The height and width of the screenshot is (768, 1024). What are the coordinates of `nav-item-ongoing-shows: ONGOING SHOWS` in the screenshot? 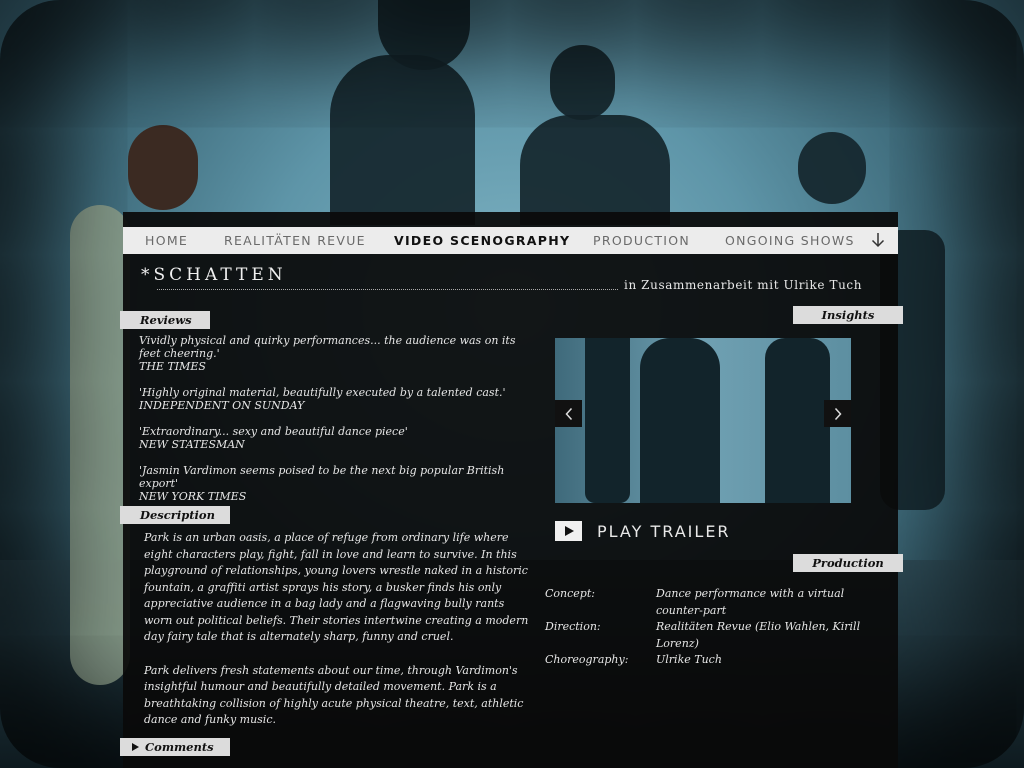 It's located at (790, 240).